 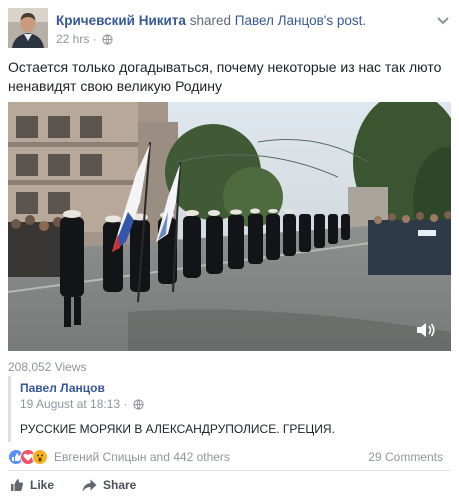 I want to click on post-timestamp: 22 hrs, so click(x=72, y=39).